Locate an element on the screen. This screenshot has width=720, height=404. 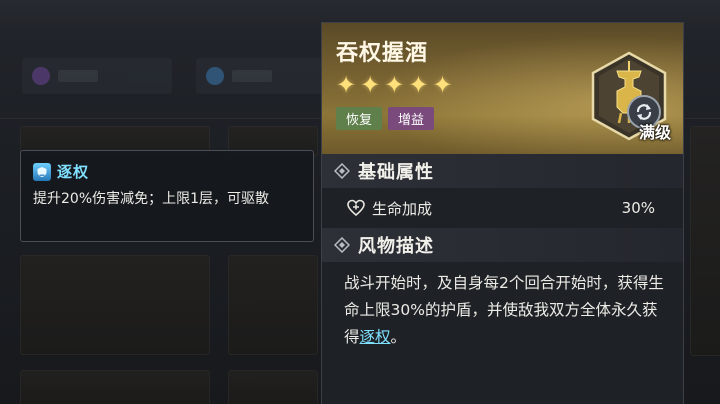
tag-restore: 恢复 is located at coordinates (359, 118).